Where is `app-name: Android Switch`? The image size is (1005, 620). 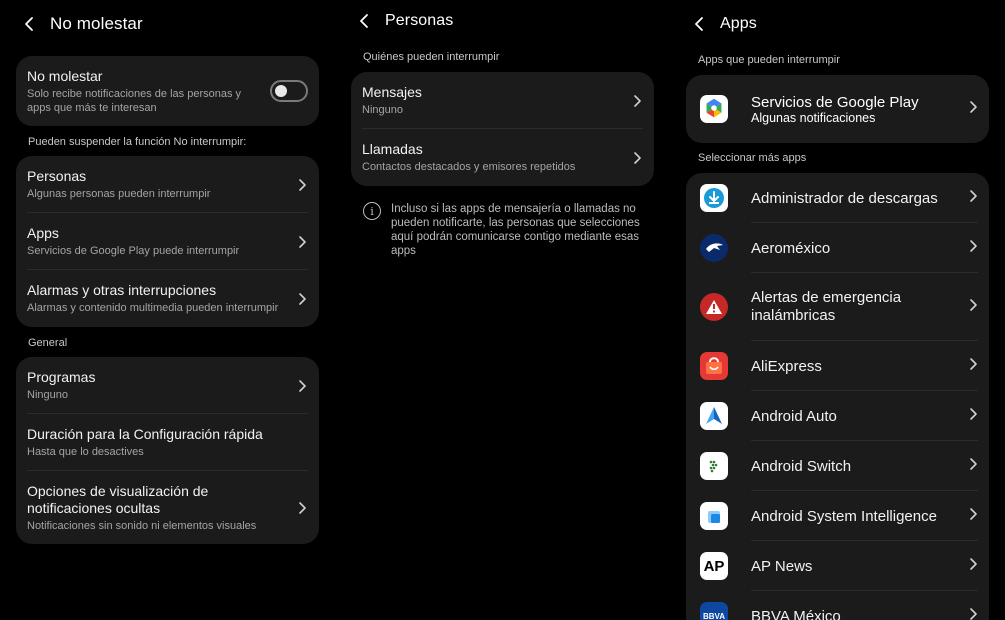
app-name: Android Switch is located at coordinates (801, 466).